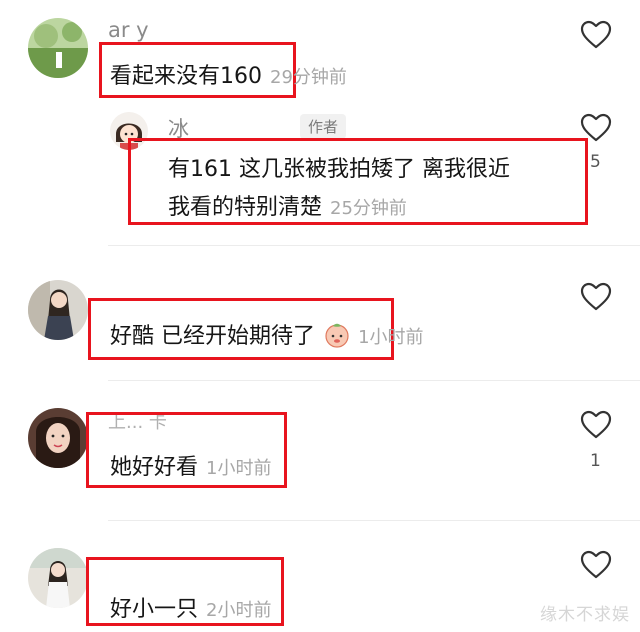 This screenshot has width=640, height=632. What do you see at coordinates (585, 615) in the screenshot?
I see `watermark: 缘木不求娱` at bounding box center [585, 615].